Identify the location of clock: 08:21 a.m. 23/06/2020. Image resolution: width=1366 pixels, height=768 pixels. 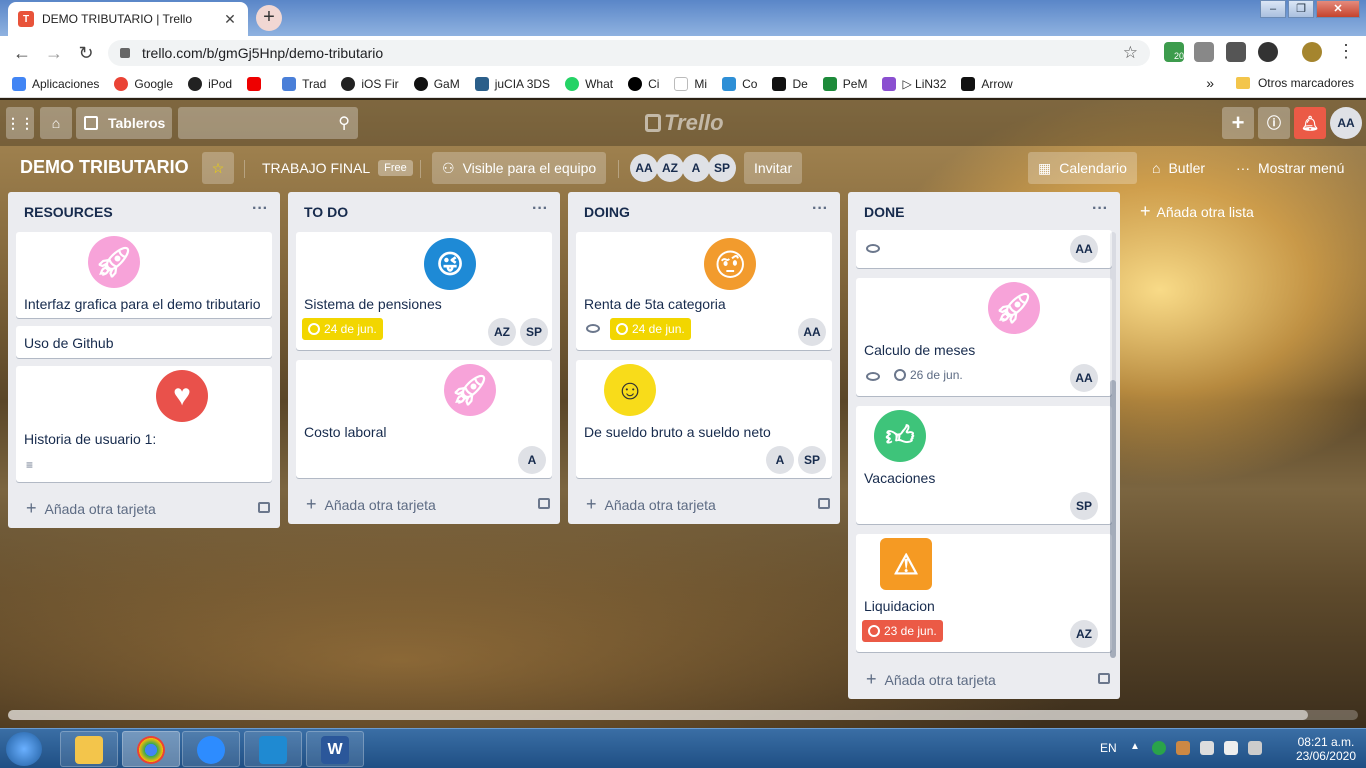
(1326, 749).